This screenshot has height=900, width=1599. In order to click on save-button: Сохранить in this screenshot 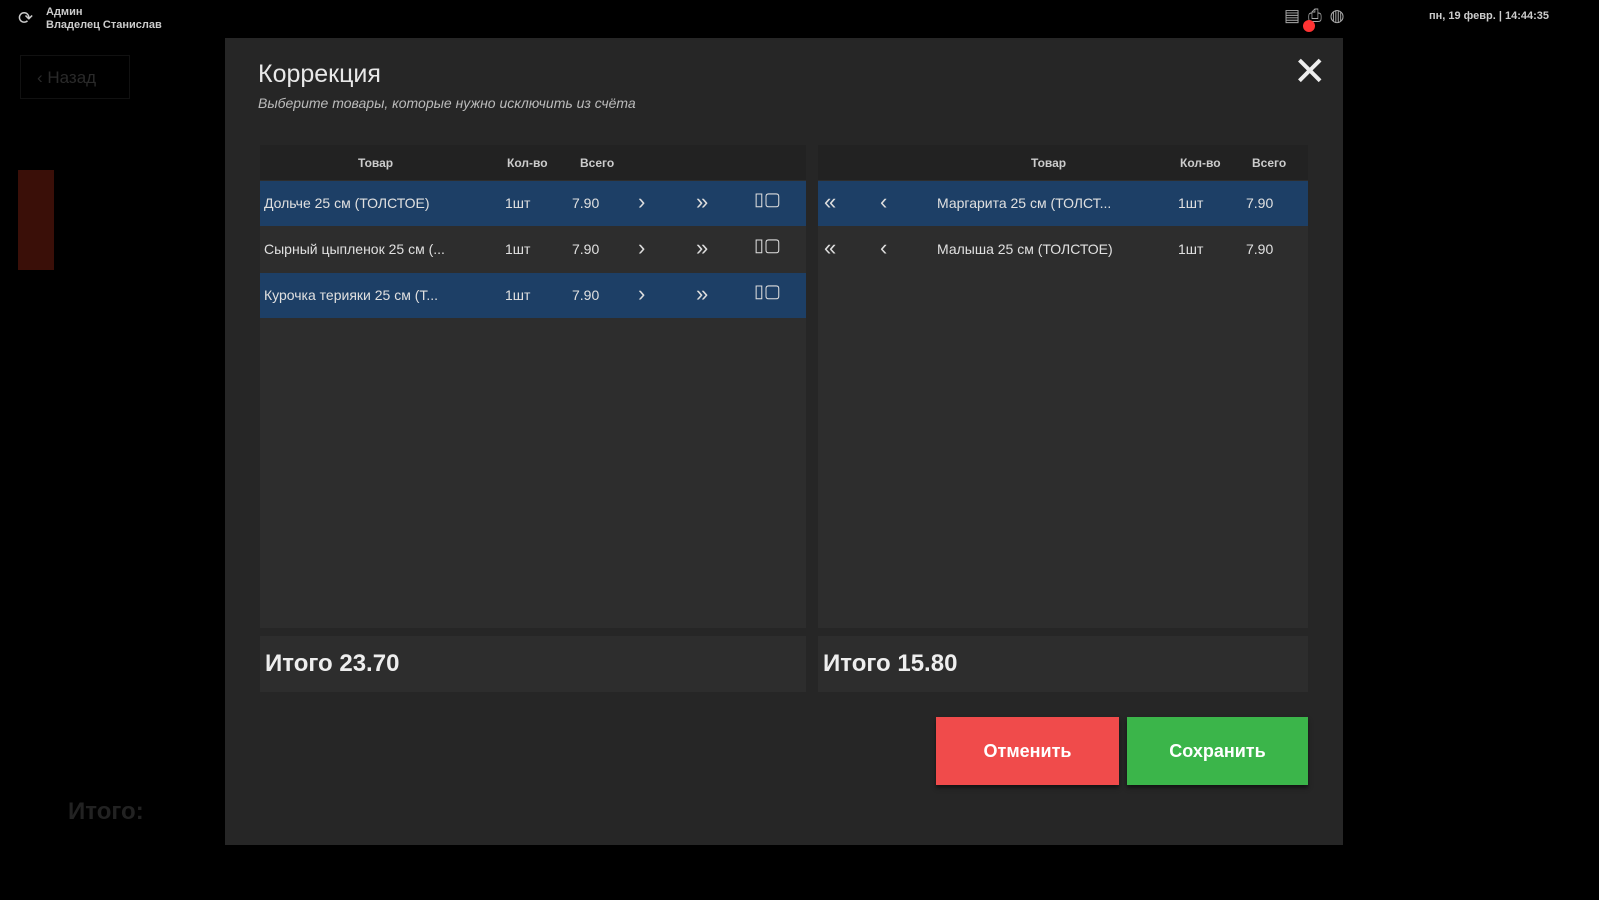, I will do `click(1217, 751)`.